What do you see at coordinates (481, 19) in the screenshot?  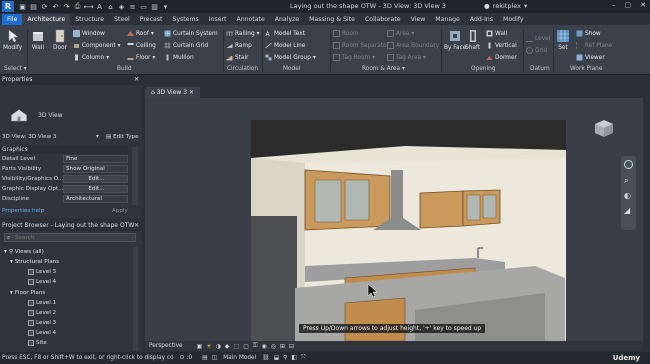 I see `tab-add-ins: Add-Ins` at bounding box center [481, 19].